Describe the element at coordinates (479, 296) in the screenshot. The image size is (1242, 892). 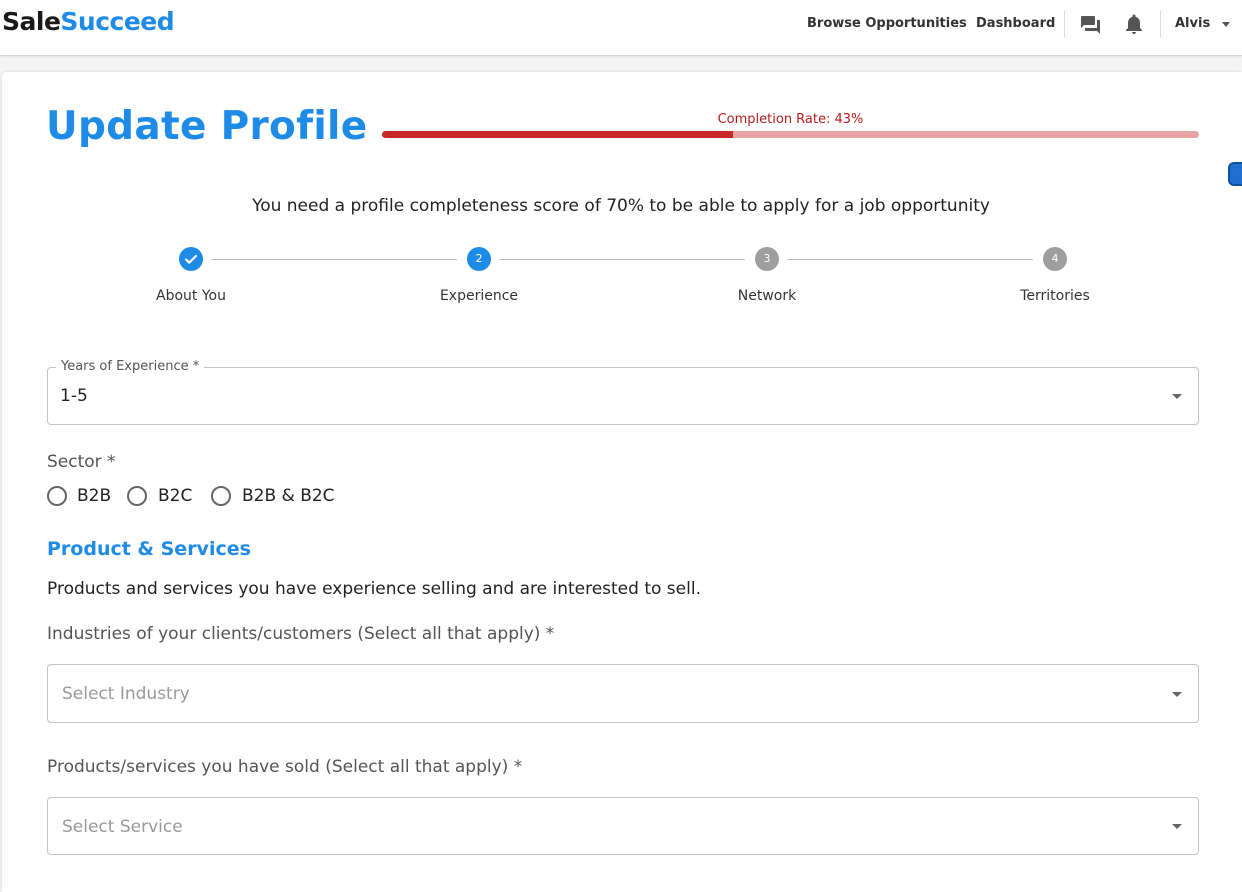
I see `step-label-experience: Experience` at that location.